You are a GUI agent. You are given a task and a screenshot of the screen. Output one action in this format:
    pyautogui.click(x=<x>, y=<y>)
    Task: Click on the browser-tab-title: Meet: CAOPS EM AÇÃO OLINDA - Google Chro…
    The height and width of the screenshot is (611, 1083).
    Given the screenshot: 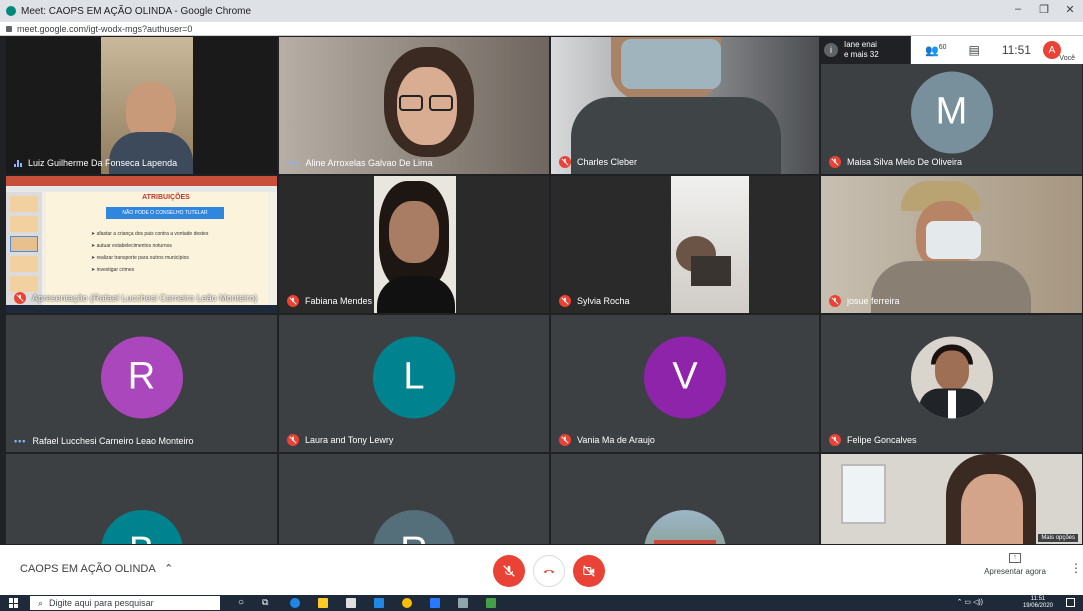 What is the action you would take?
    pyautogui.click(x=136, y=11)
    